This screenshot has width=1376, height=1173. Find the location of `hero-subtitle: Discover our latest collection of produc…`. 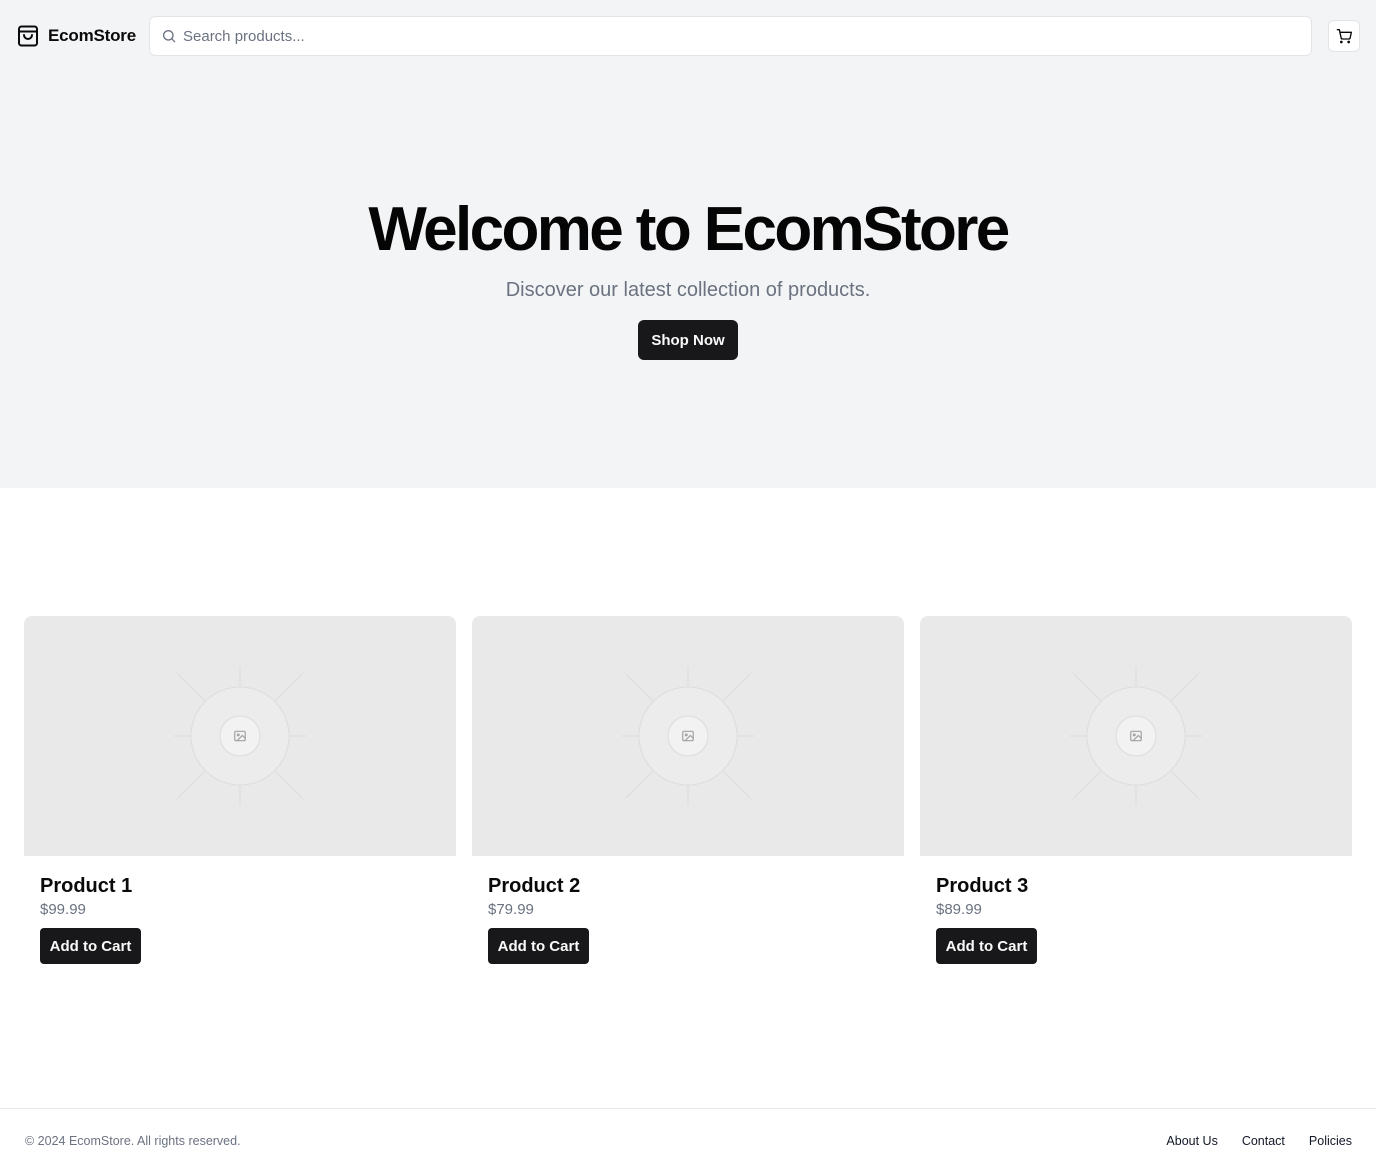

hero-subtitle: Discover our latest collection of produc… is located at coordinates (688, 290).